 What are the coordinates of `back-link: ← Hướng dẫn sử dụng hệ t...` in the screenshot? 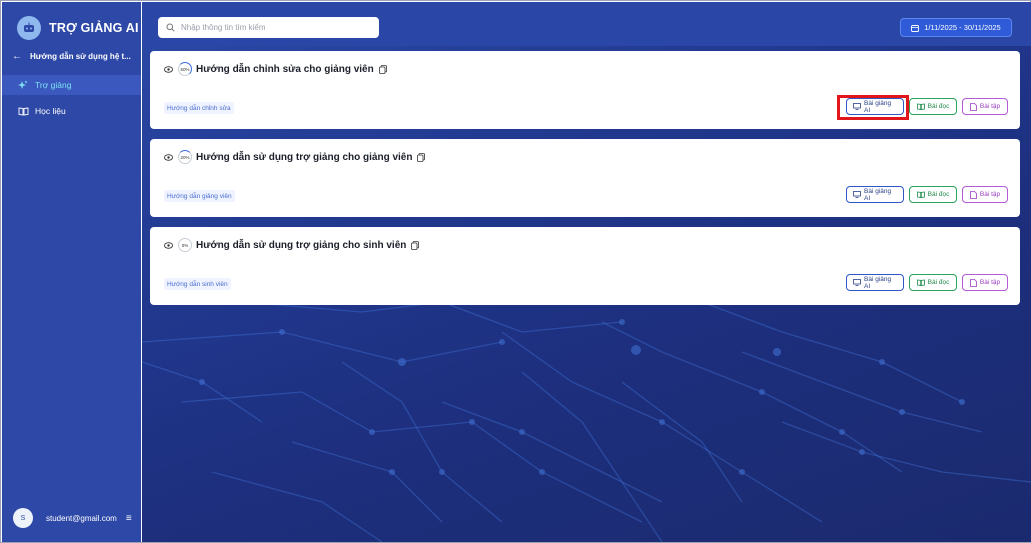 It's located at (71, 56).